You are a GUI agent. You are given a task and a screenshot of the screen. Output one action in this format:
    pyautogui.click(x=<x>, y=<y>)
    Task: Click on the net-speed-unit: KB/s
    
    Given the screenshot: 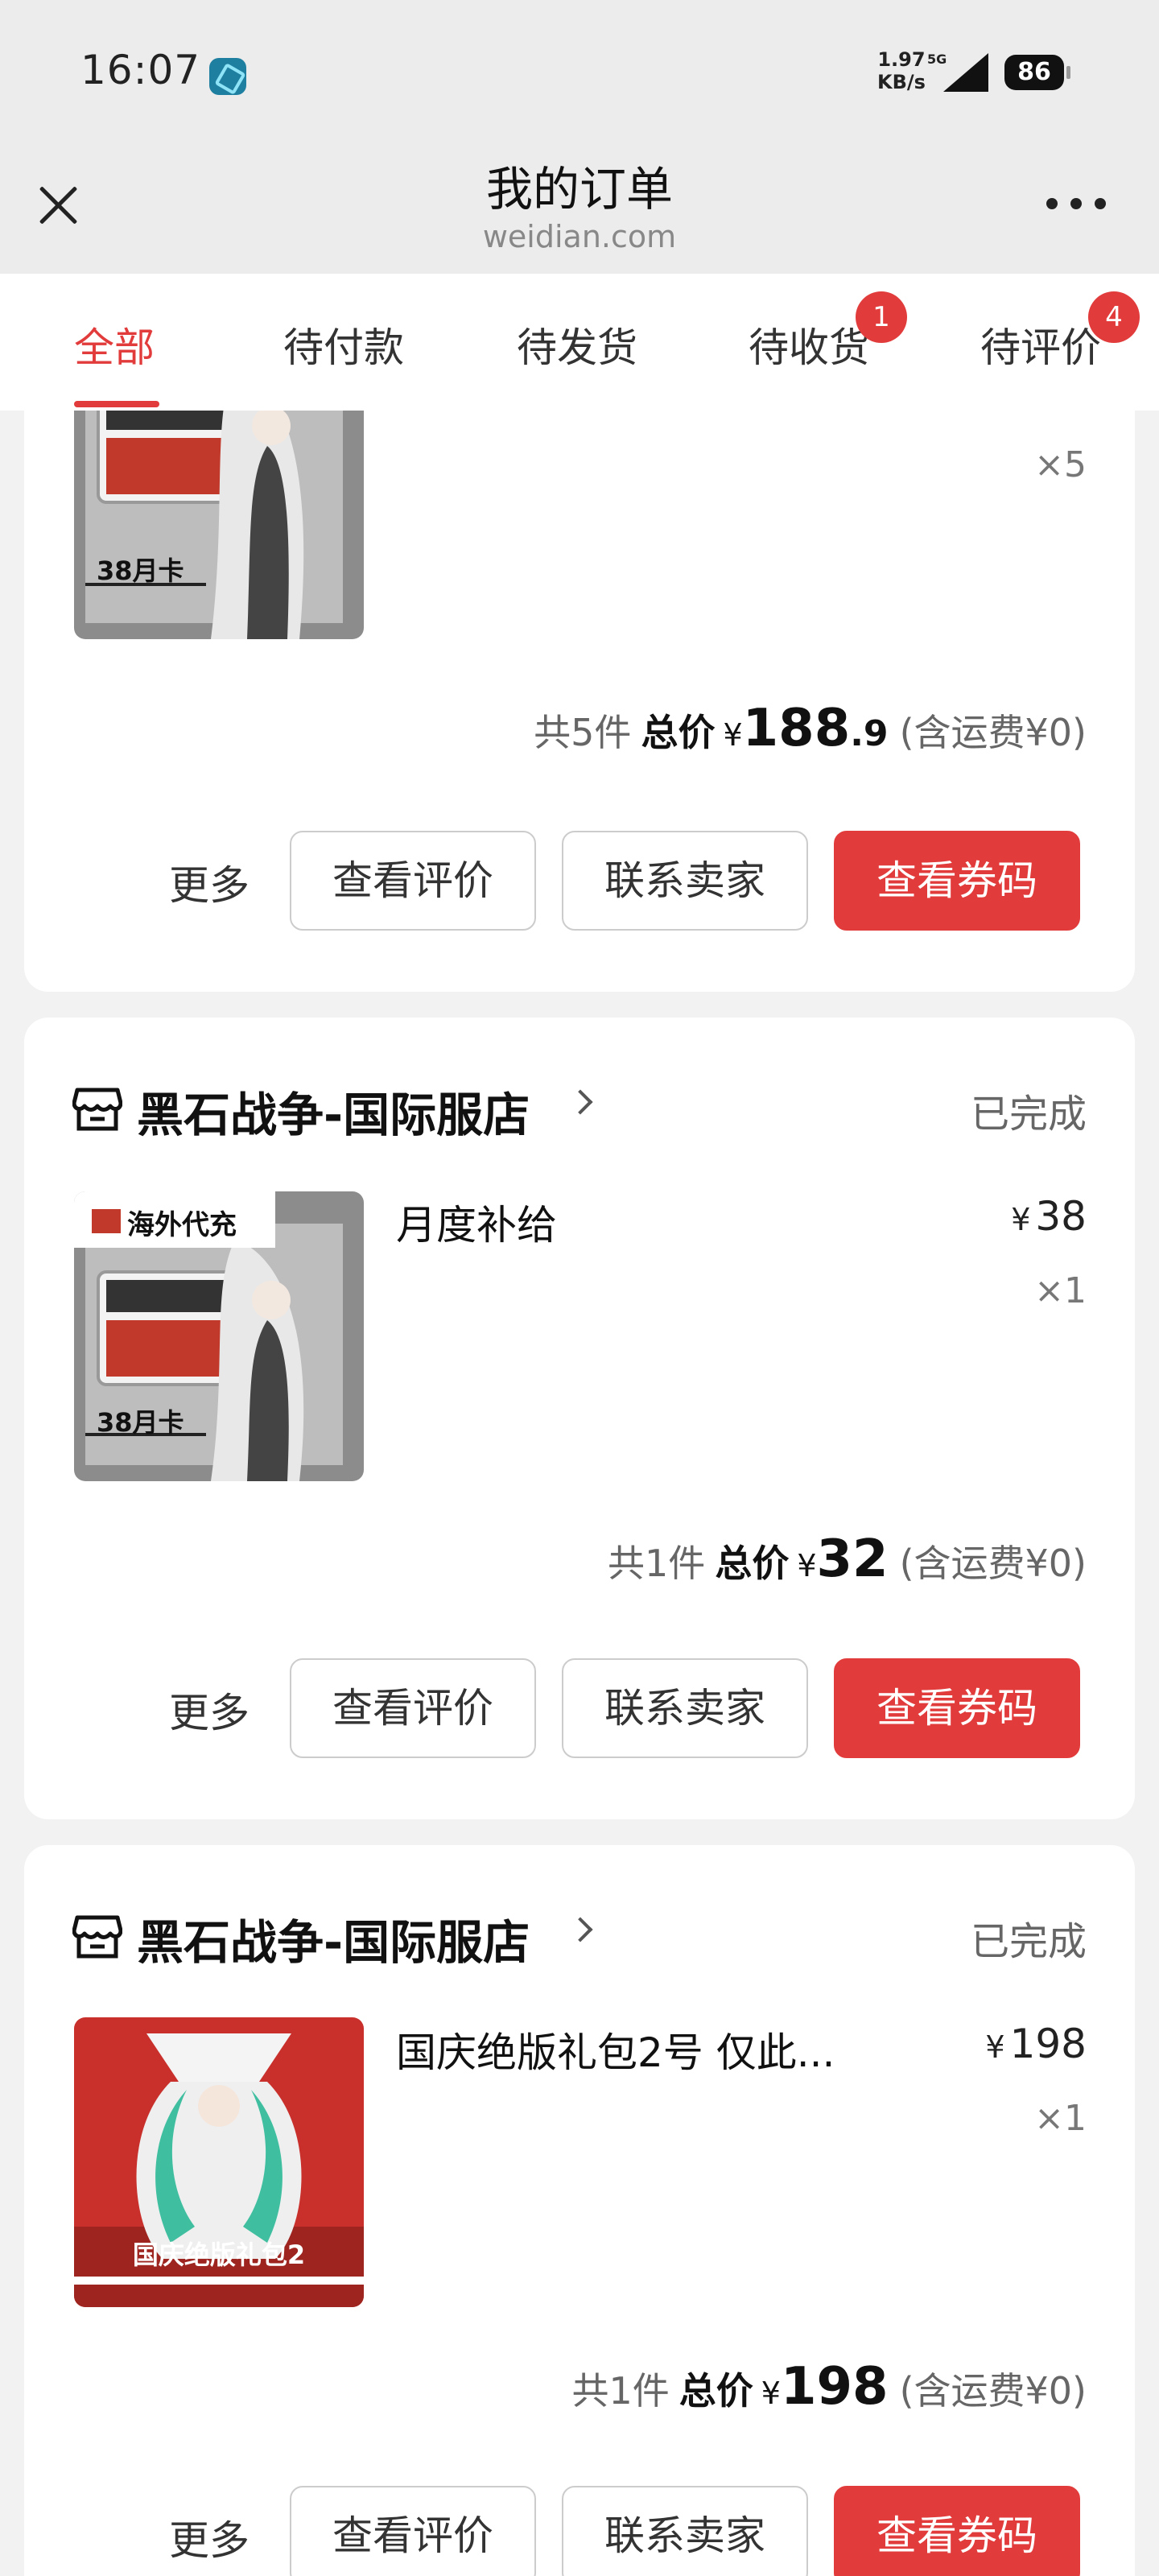 What is the action you would take?
    pyautogui.click(x=901, y=82)
    